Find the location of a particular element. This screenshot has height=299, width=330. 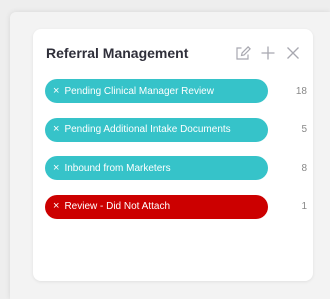

widget-header: Referral Management is located at coordinates (173, 53).